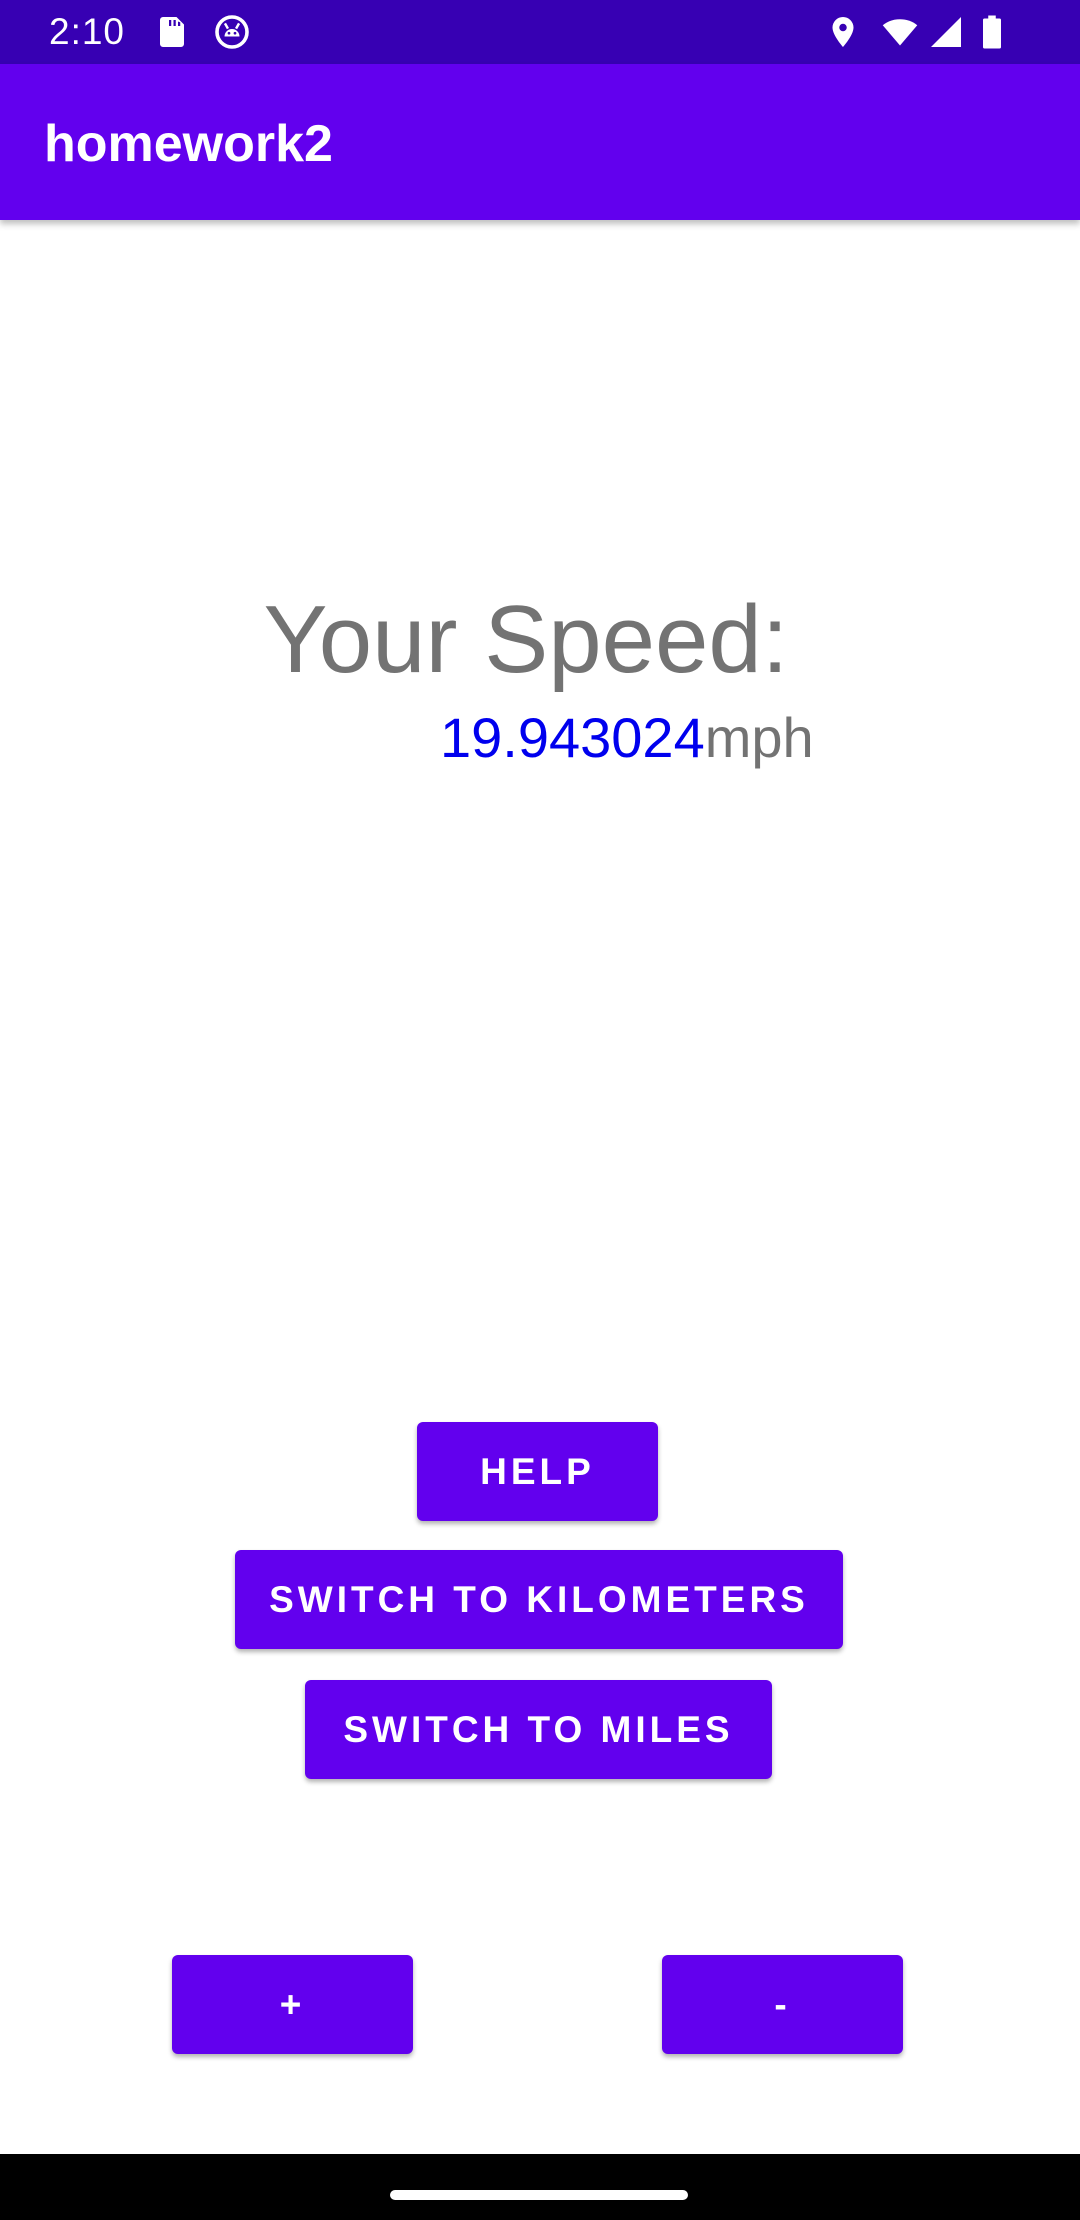 The width and height of the screenshot is (1080, 2220). What do you see at coordinates (900, 32) in the screenshot?
I see `wifi-icon` at bounding box center [900, 32].